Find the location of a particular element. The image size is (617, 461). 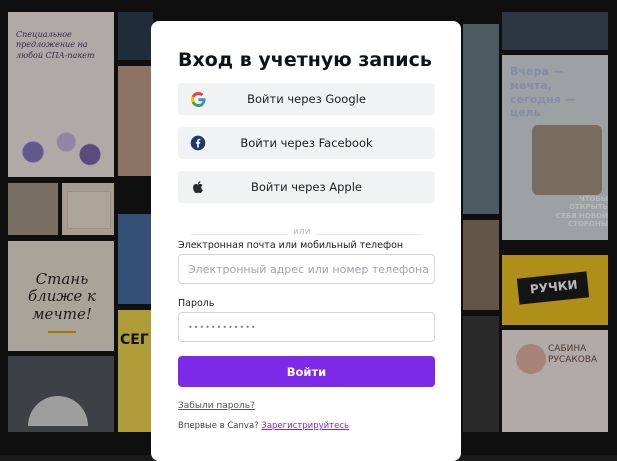

password-field: •••••••••••• is located at coordinates (306, 327).